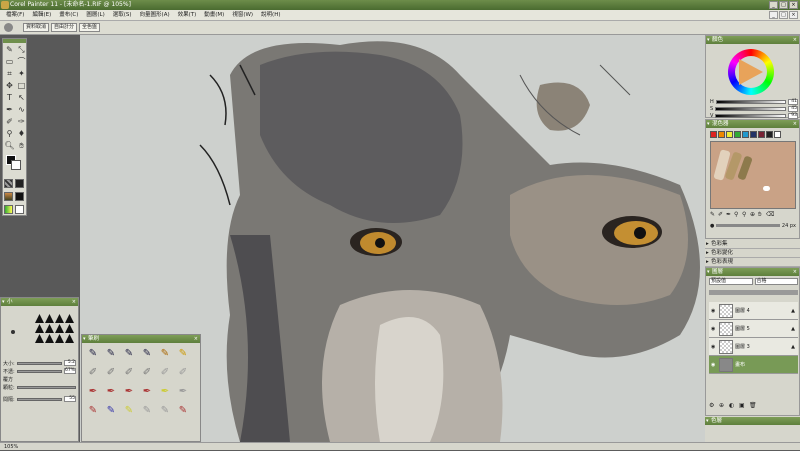  I want to click on menu-layers: 圖層(L), so click(95, 15).